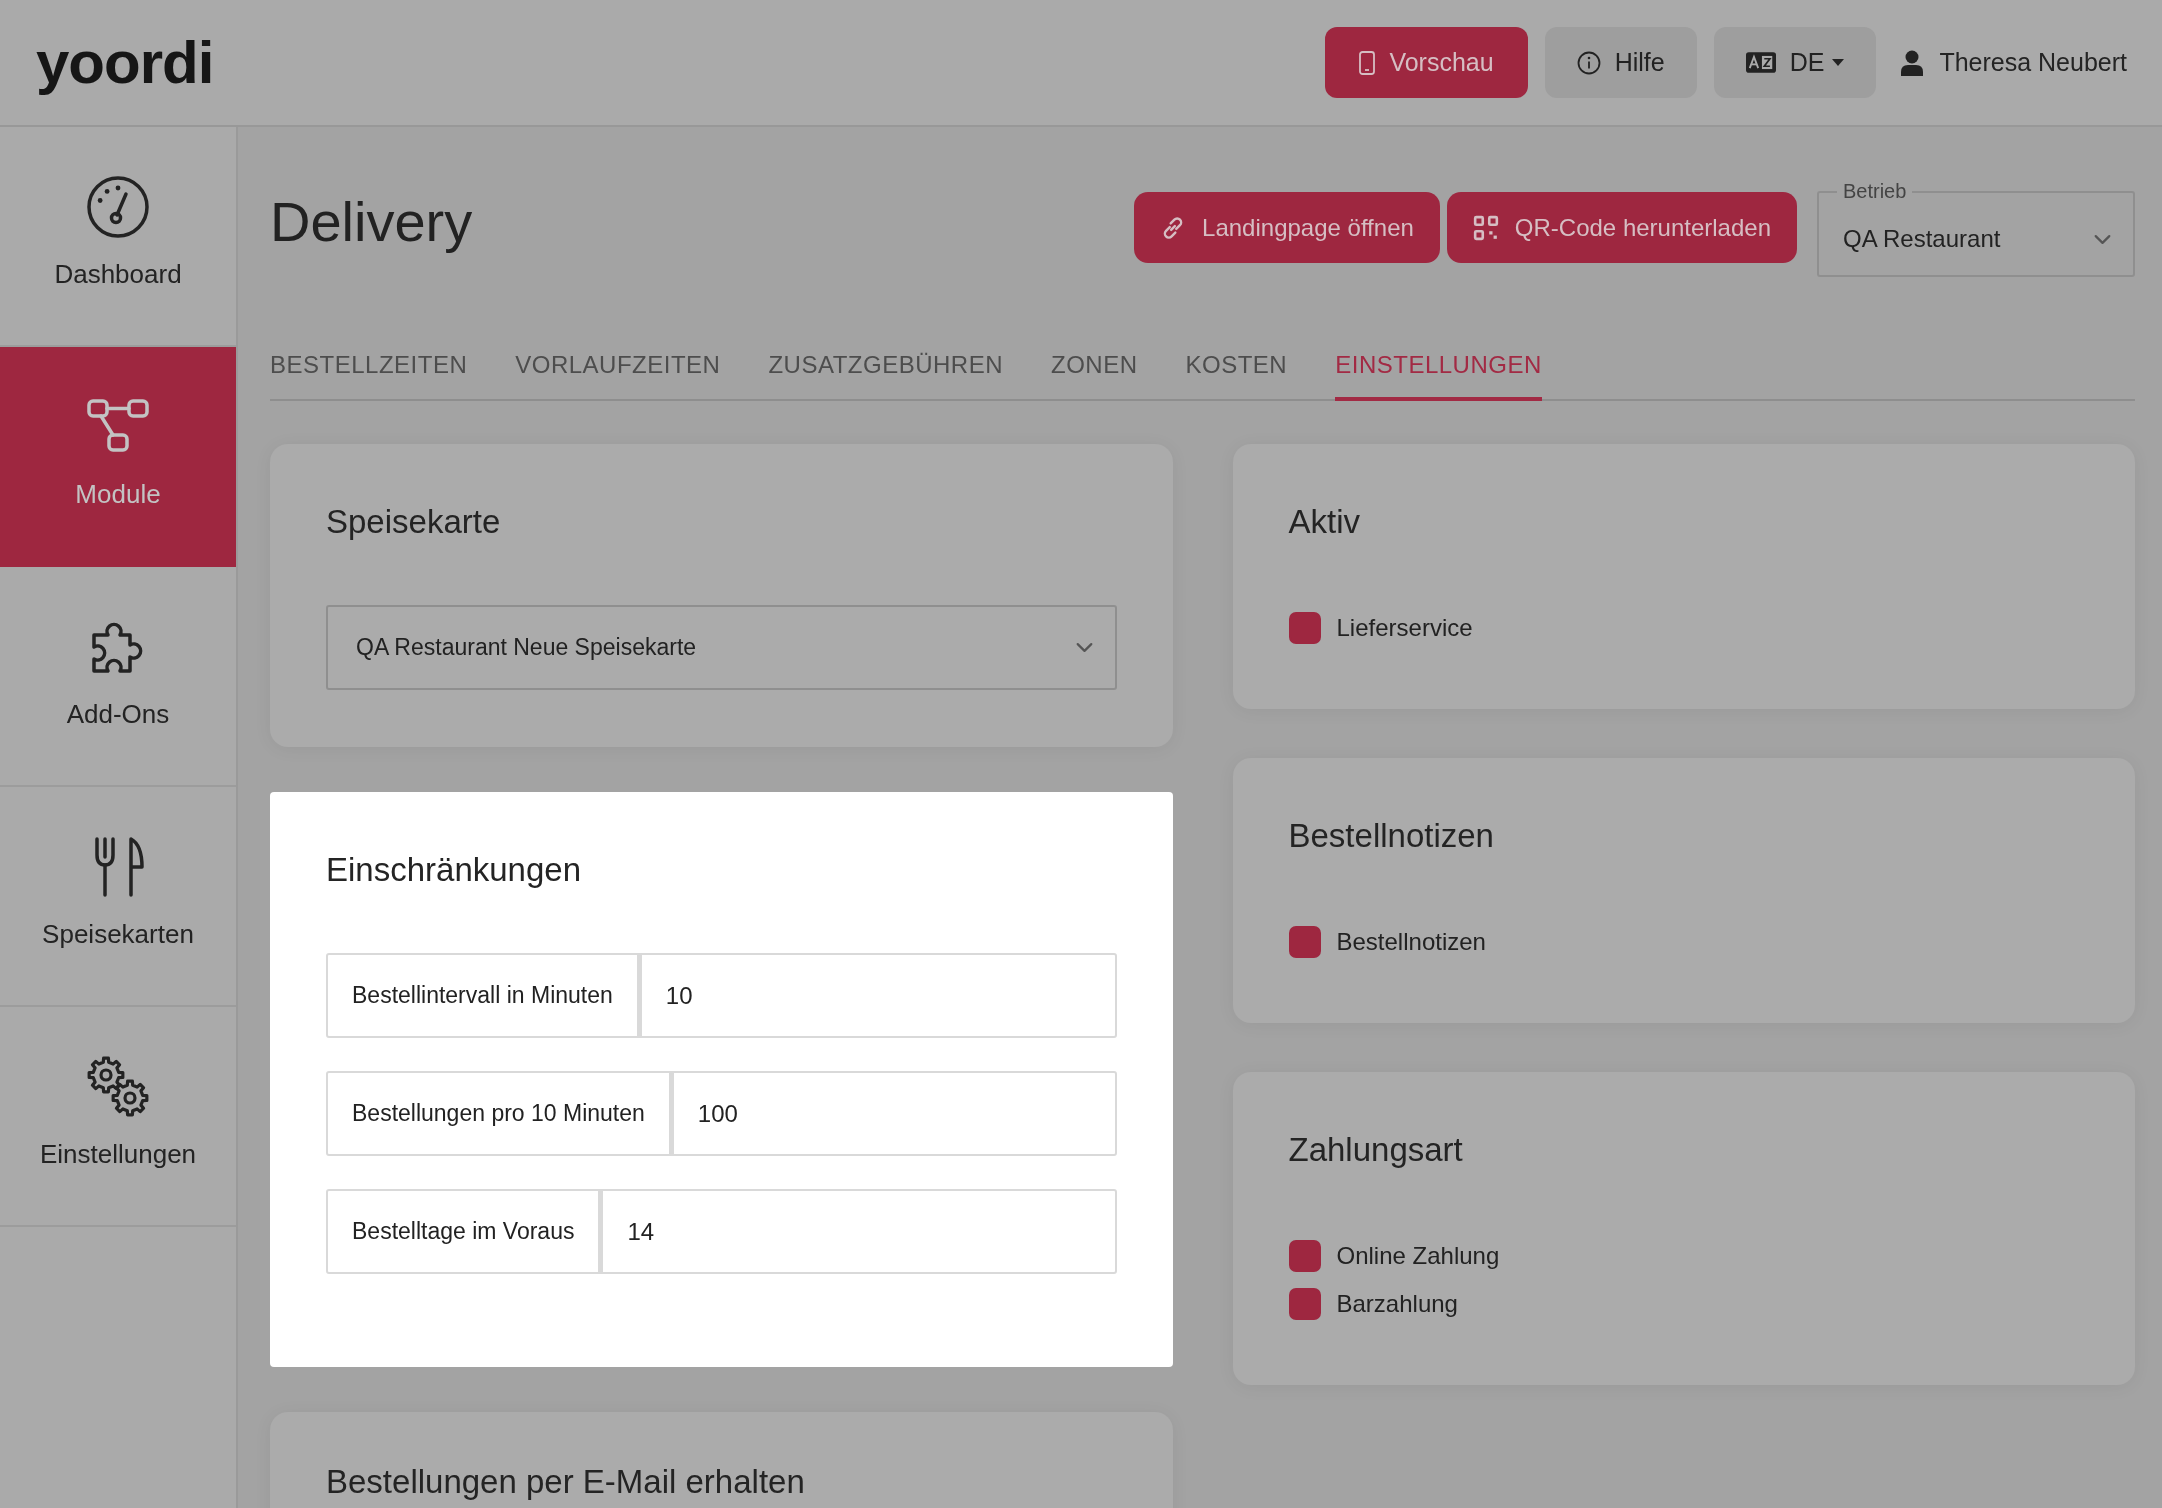 The image size is (2162, 1508). What do you see at coordinates (877, 995) in the screenshot?
I see `number-input: 10` at bounding box center [877, 995].